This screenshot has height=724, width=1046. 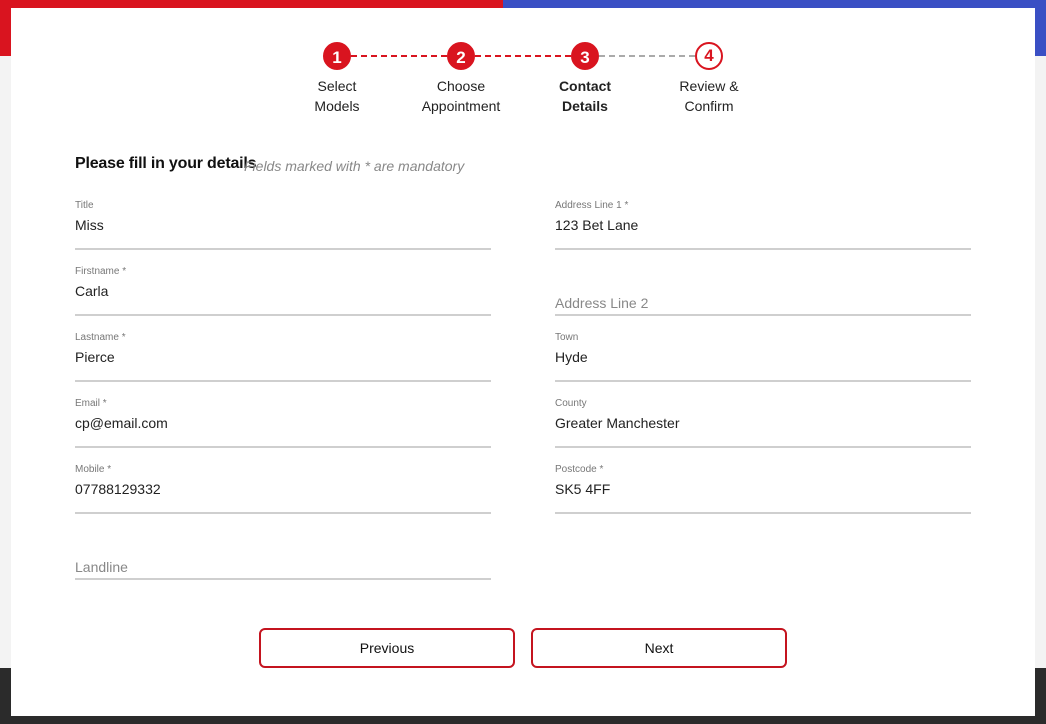 I want to click on field-value: Hyde, so click(x=571, y=357).